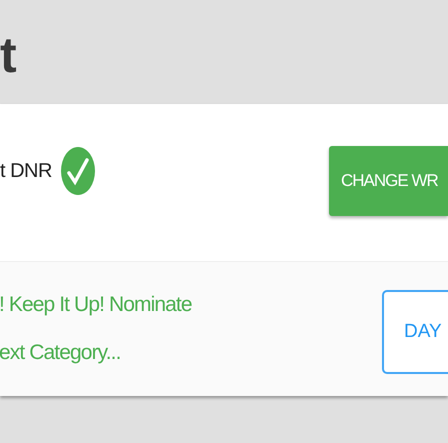 The height and width of the screenshot is (443, 448). Describe the element at coordinates (8, 55) in the screenshot. I see `page-heading: t` at that location.